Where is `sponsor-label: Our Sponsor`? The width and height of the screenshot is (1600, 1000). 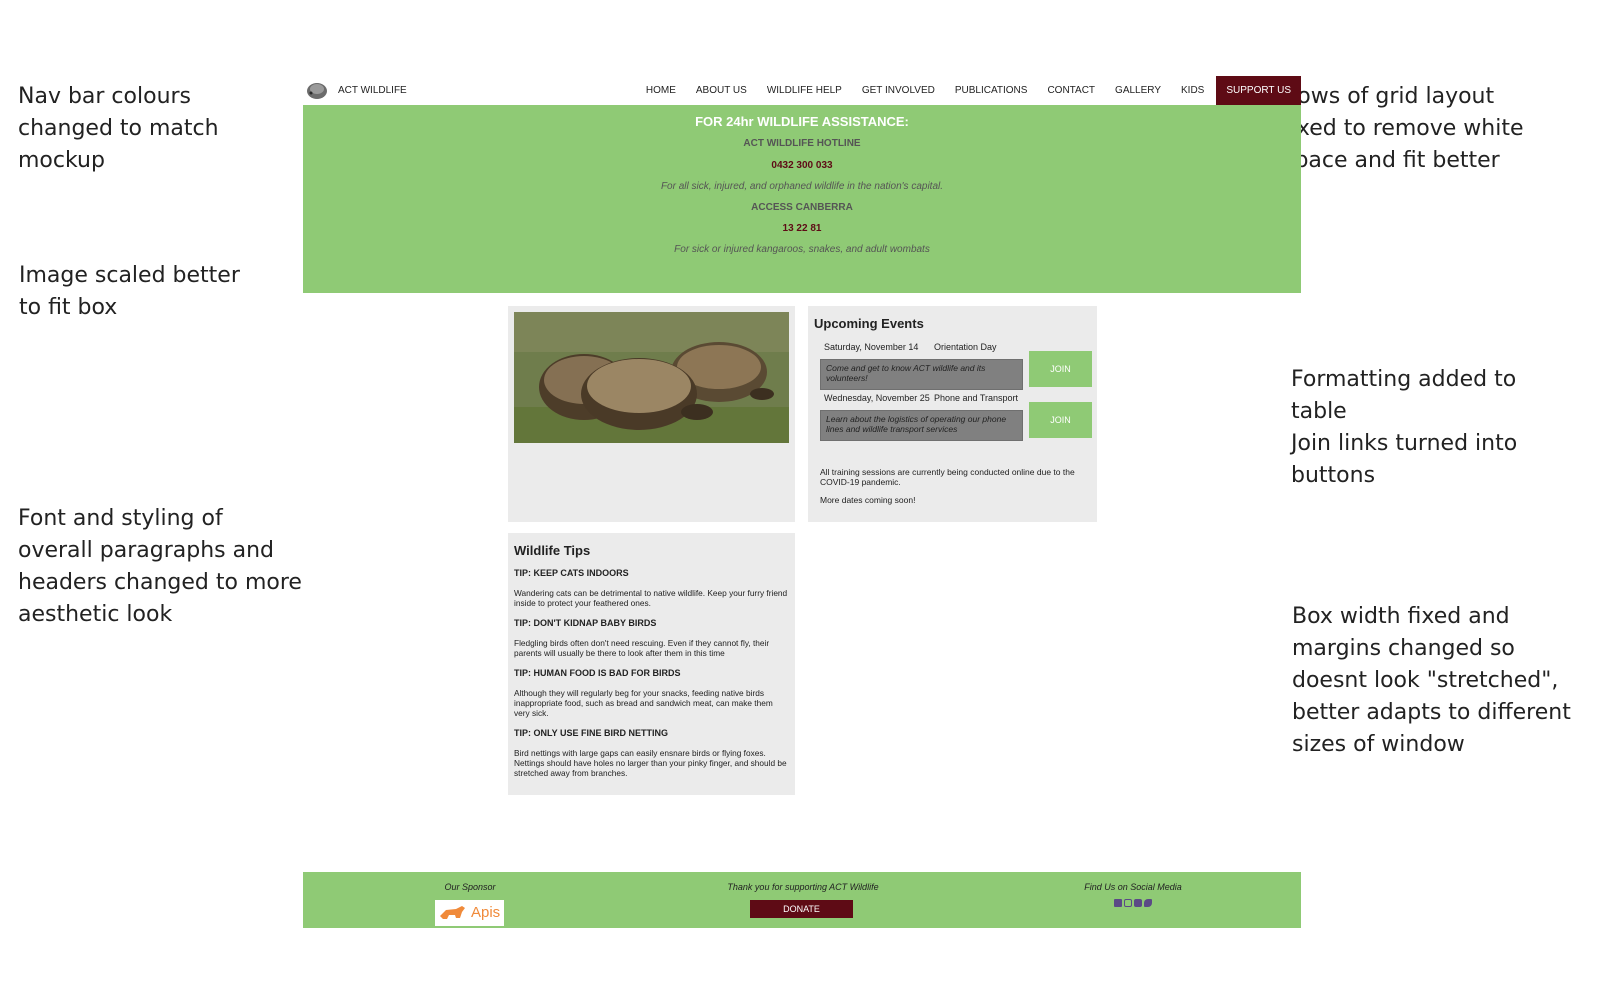 sponsor-label: Our Sponsor is located at coordinates (470, 887).